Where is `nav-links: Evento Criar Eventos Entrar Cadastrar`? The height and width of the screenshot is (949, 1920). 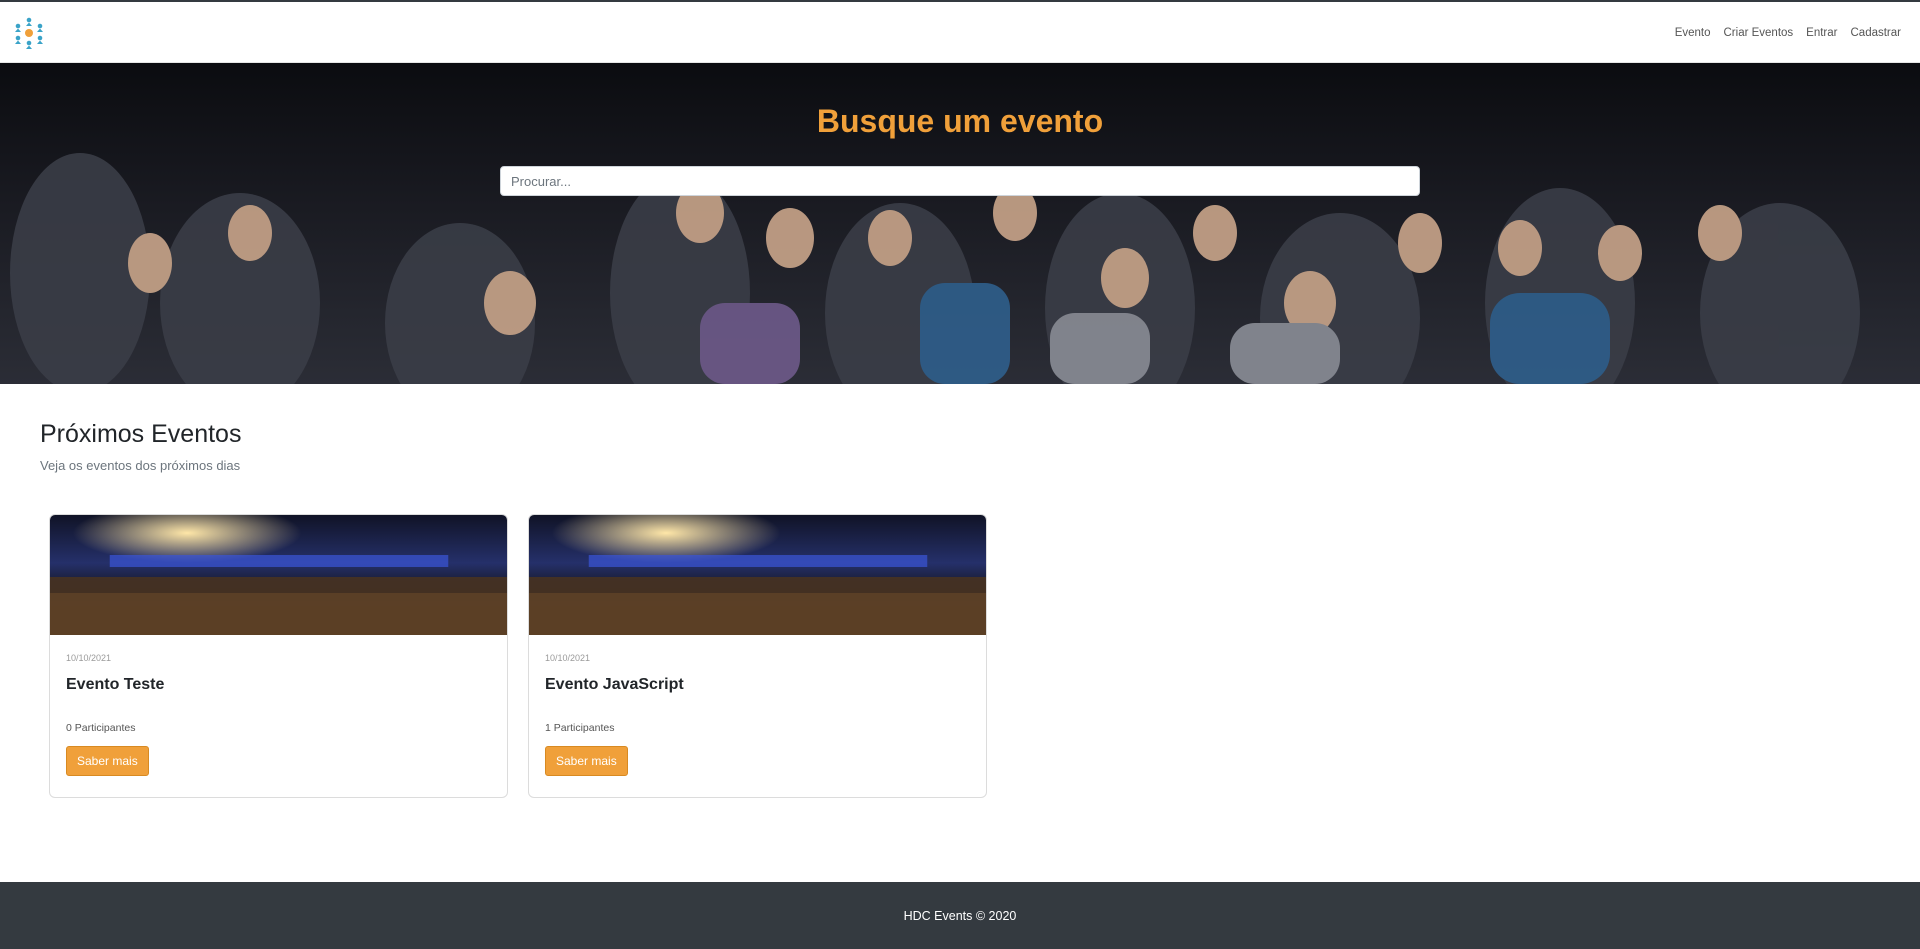
nav-links: Evento Criar Eventos Entrar Cadastrar is located at coordinates (1788, 32).